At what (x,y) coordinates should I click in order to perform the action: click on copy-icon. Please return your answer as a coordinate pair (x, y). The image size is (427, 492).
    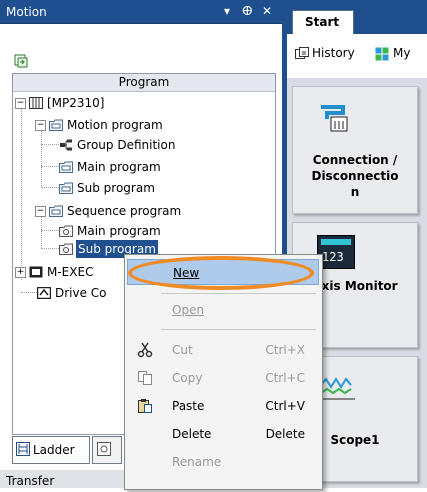
    Looking at the image, I should click on (145, 378).